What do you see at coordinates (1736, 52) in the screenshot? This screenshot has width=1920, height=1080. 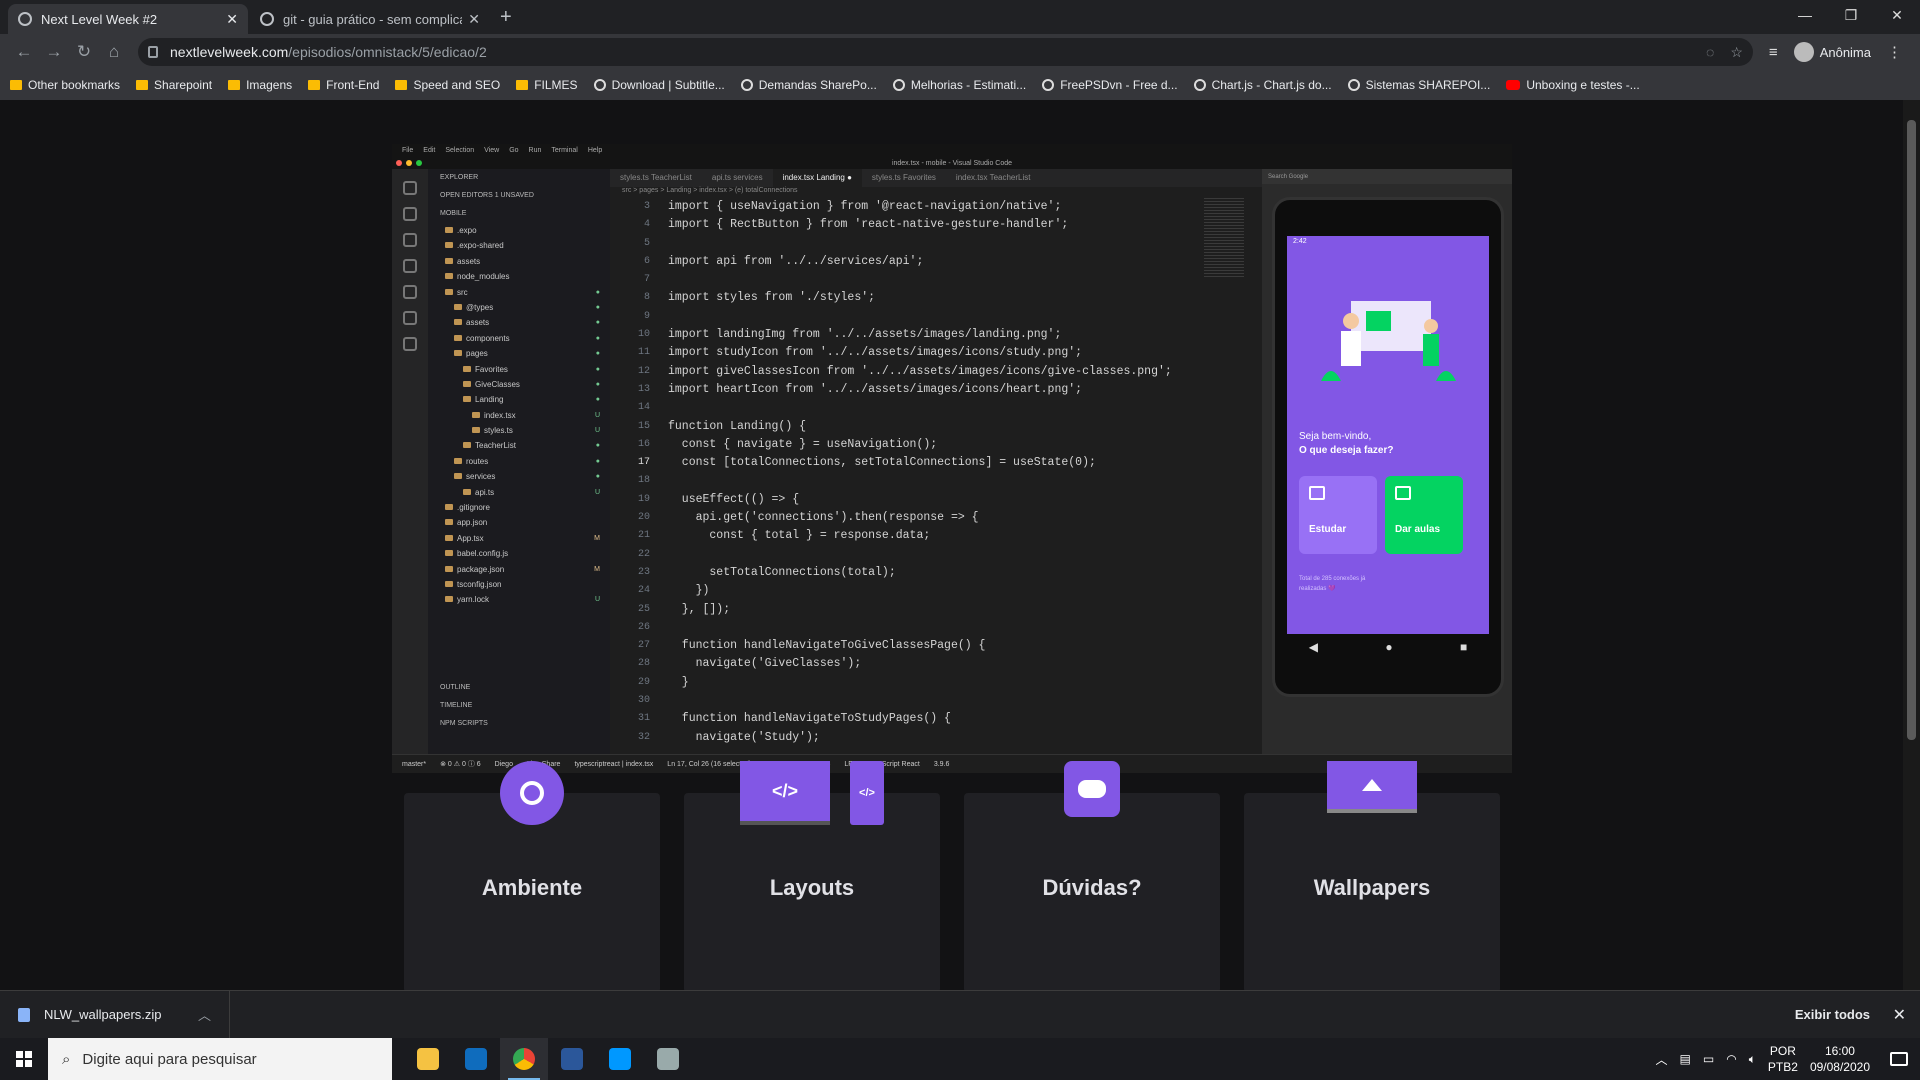 I see `star-icon: ☆` at bounding box center [1736, 52].